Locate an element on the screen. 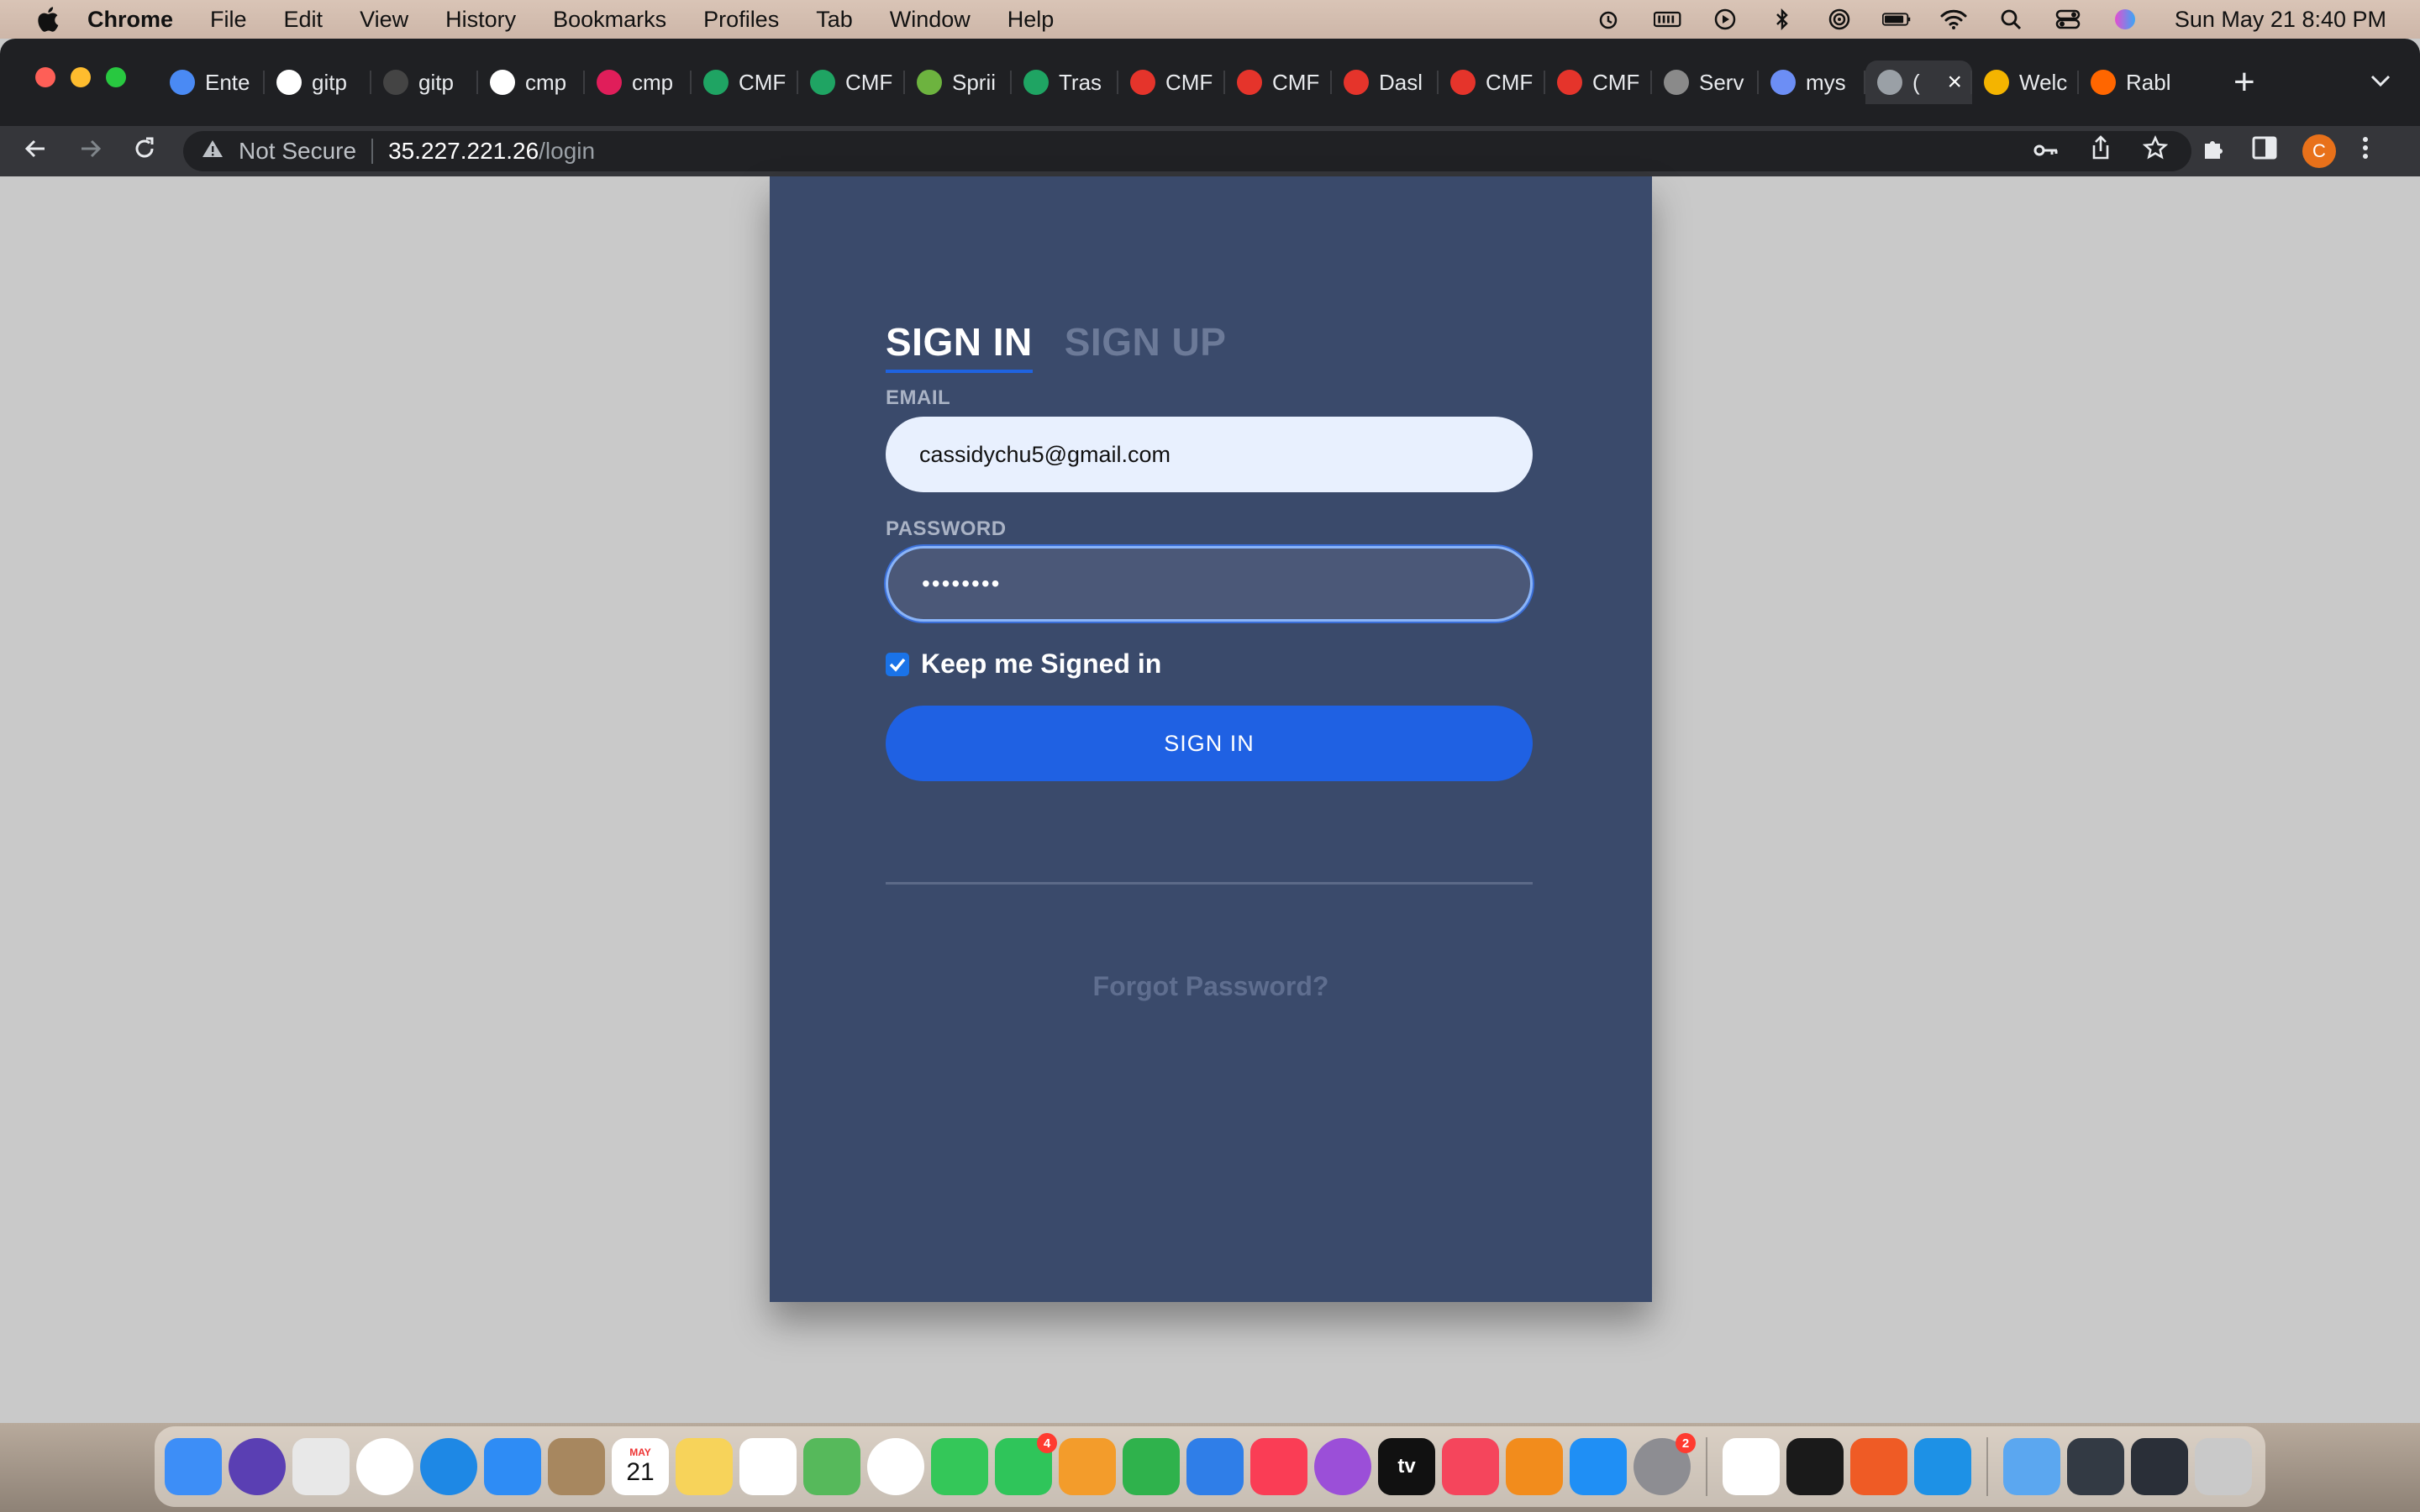 The height and width of the screenshot is (1512, 2420). facetime-icon: 4 is located at coordinates (1026, 1464).